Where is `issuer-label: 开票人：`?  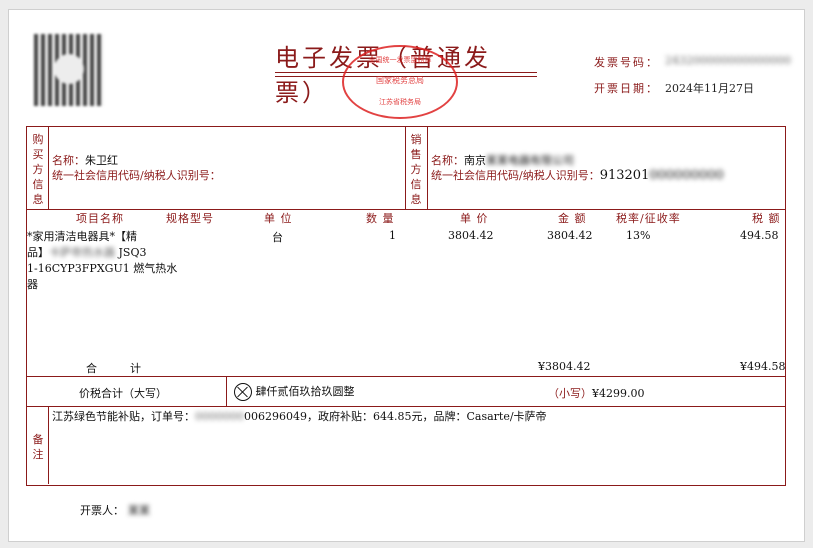 issuer-label: 开票人： is located at coordinates (102, 510).